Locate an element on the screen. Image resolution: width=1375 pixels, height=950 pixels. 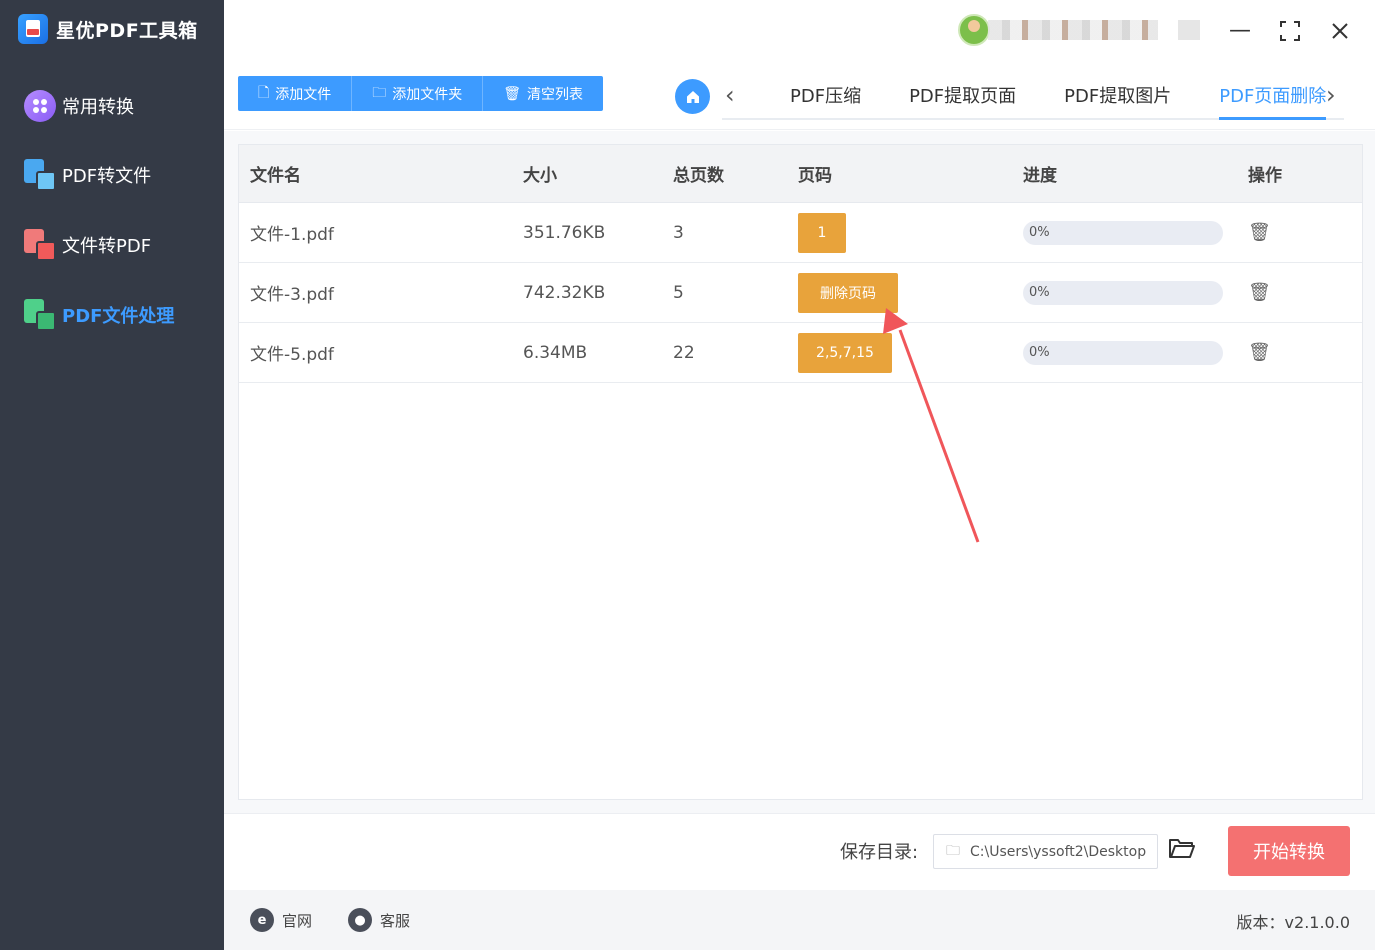
chevron-right-icon: › is located at coordinates (1331, 95).